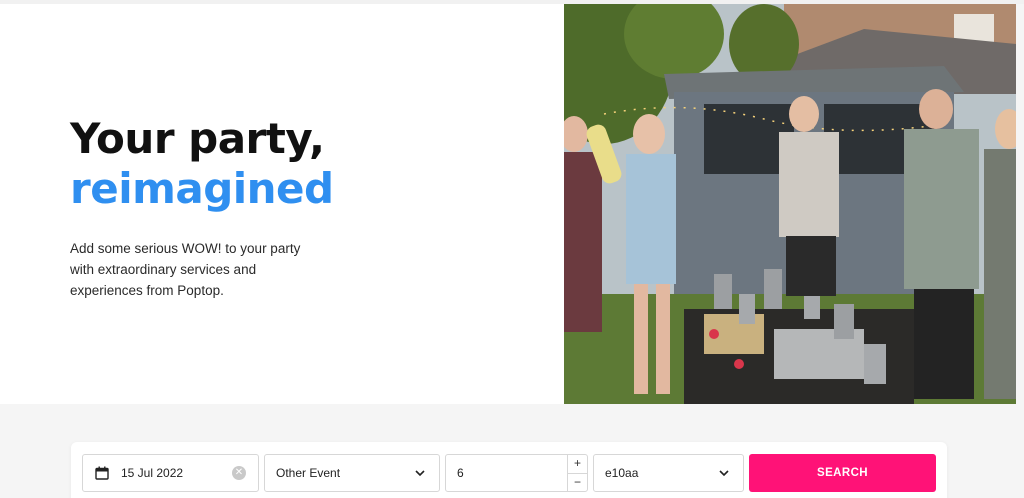 The height and width of the screenshot is (498, 1024). I want to click on postcode-select: e10aa, so click(668, 473).